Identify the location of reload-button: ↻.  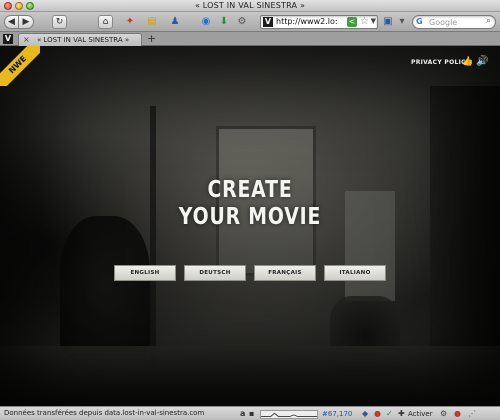
(59, 22).